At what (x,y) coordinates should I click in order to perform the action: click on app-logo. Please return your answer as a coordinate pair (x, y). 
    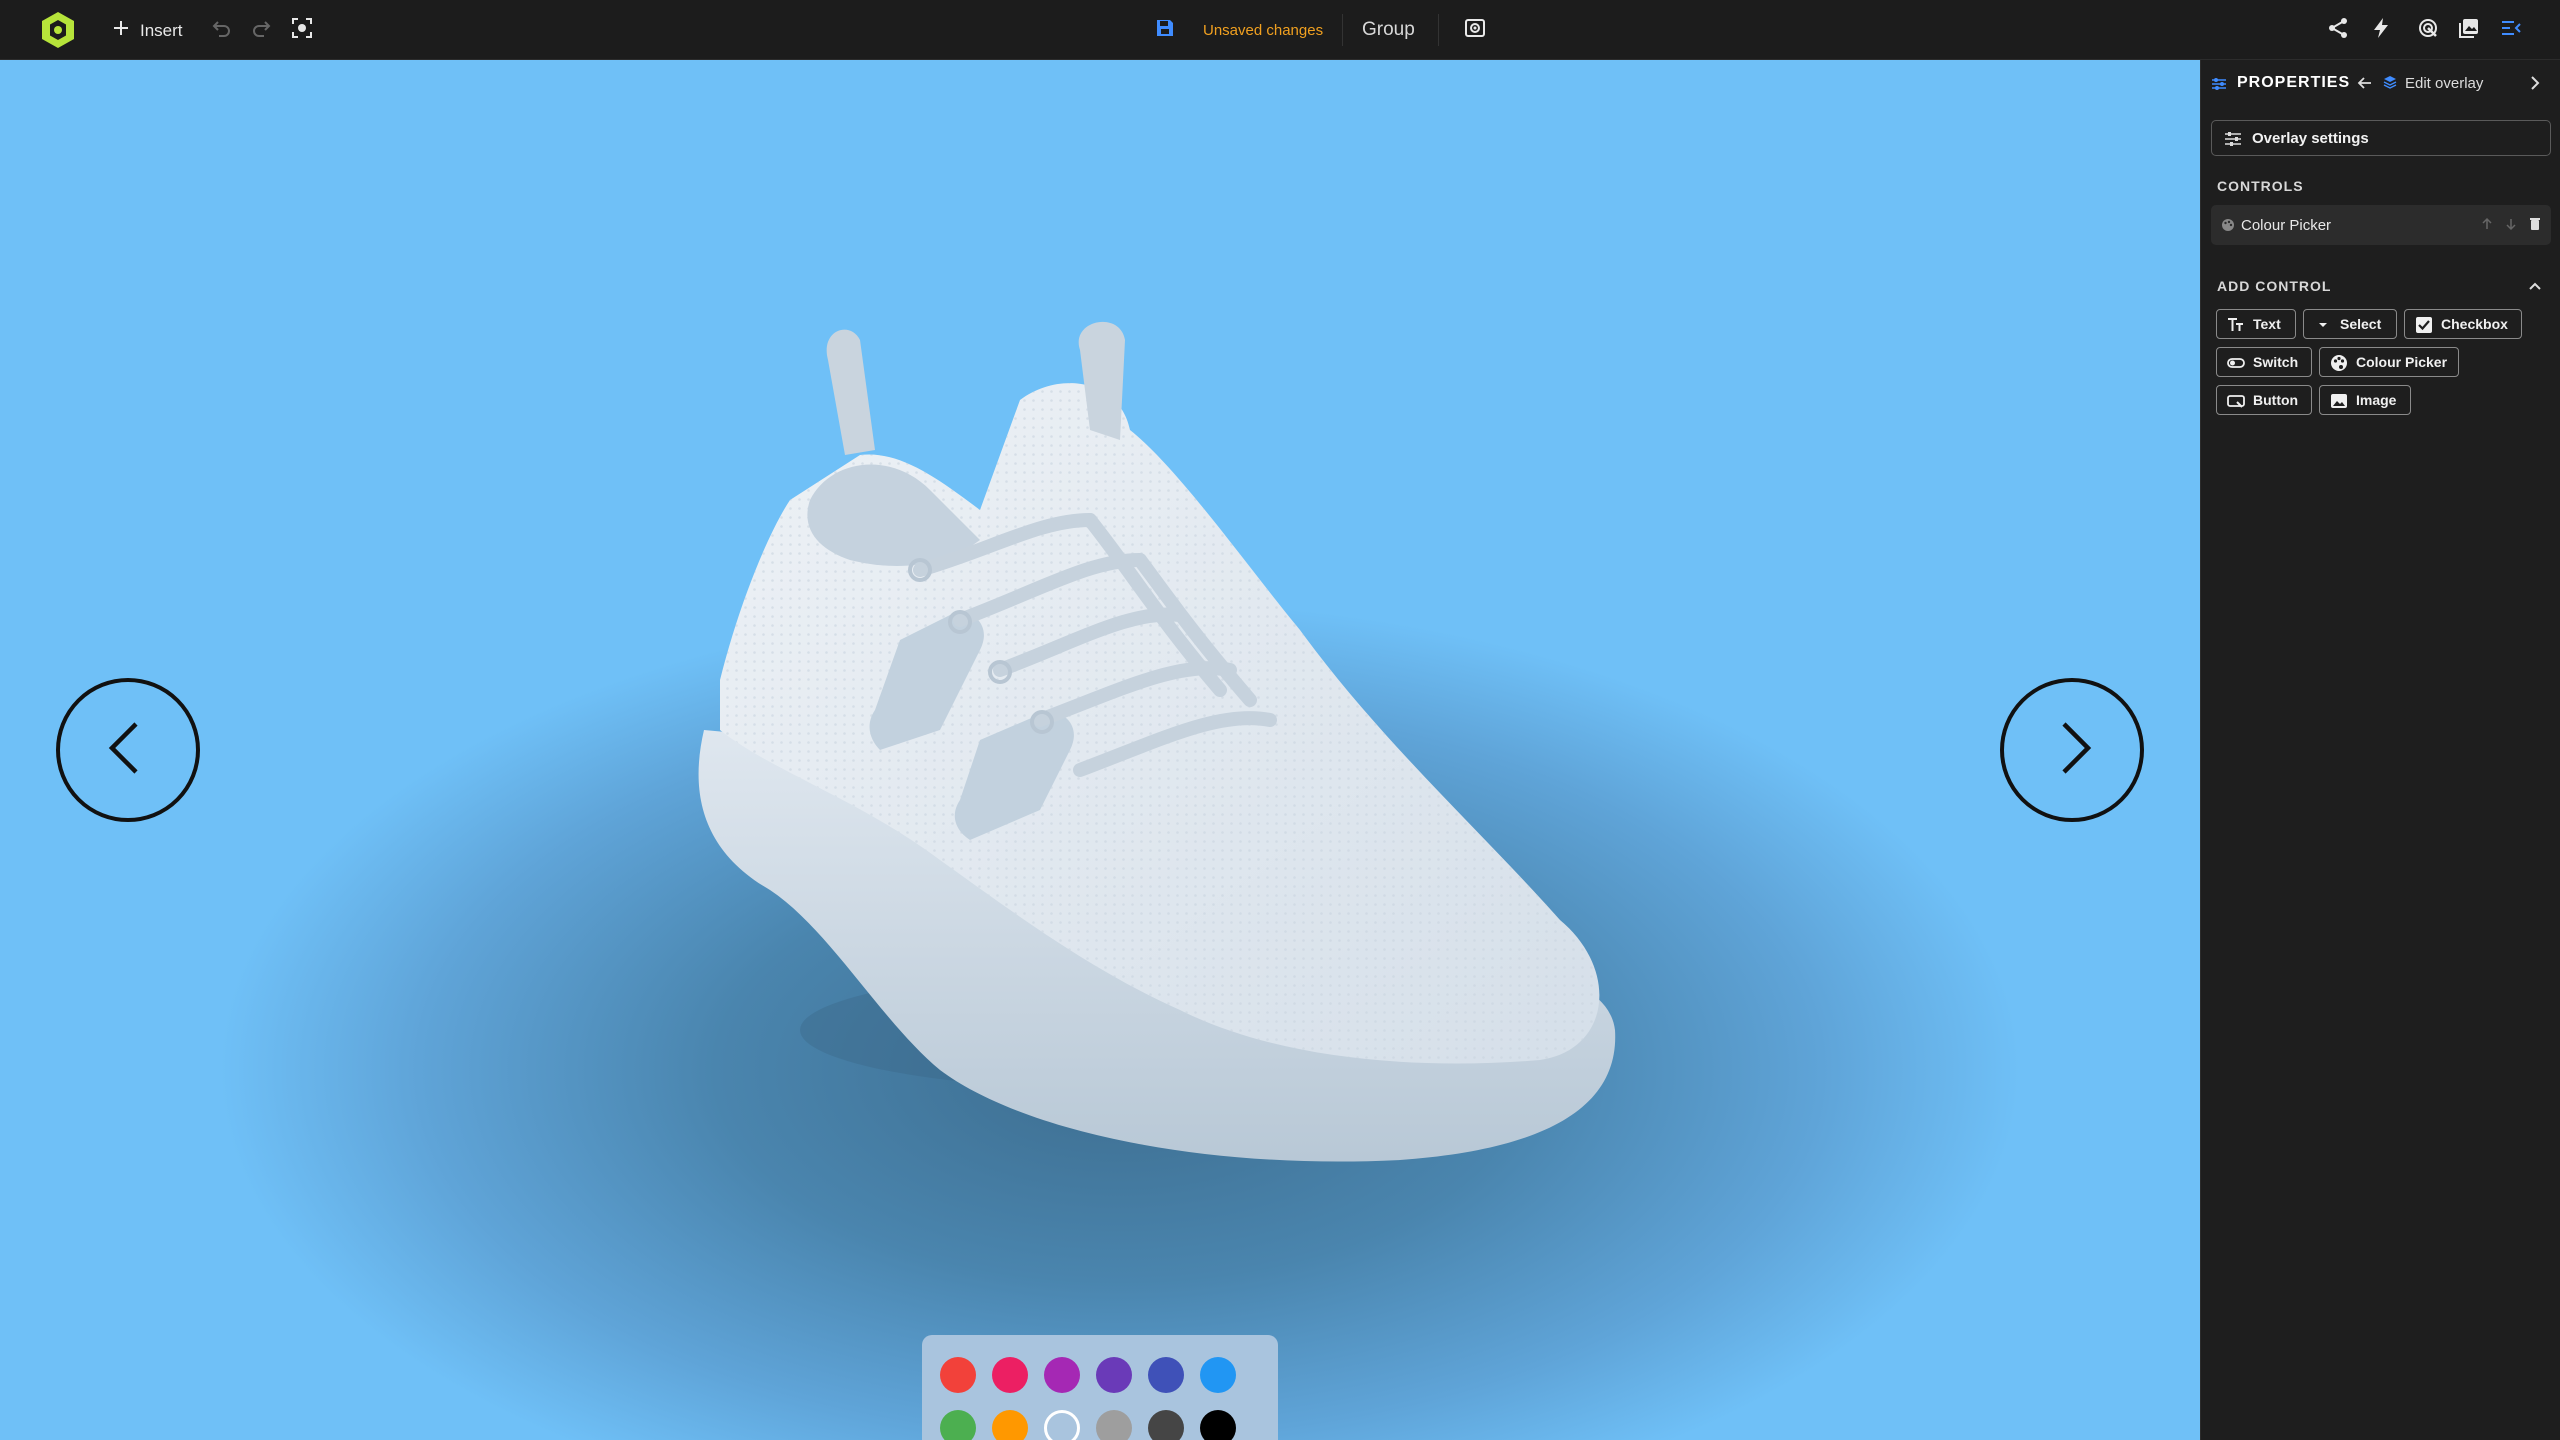
    Looking at the image, I should click on (58, 30).